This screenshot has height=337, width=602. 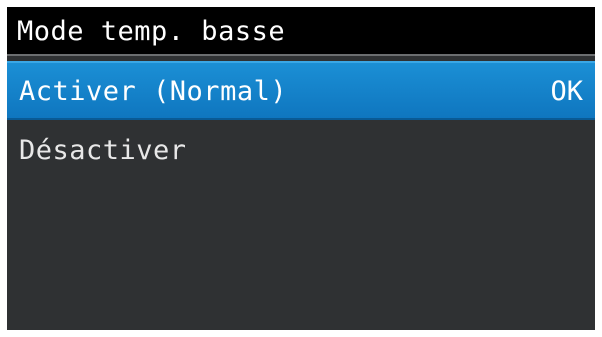 What do you see at coordinates (301, 31) in the screenshot?
I see `title-bar: Mode temp. basse` at bounding box center [301, 31].